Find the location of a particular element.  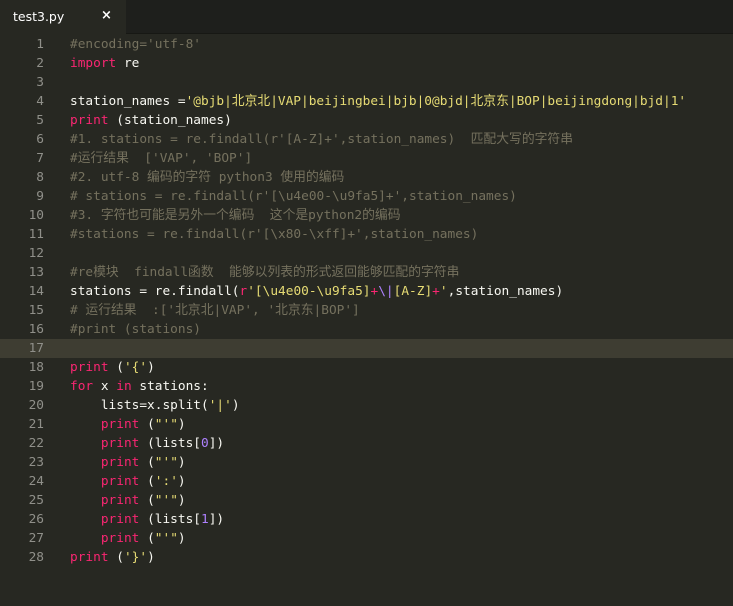

line-number: 22 is located at coordinates (36, 443).